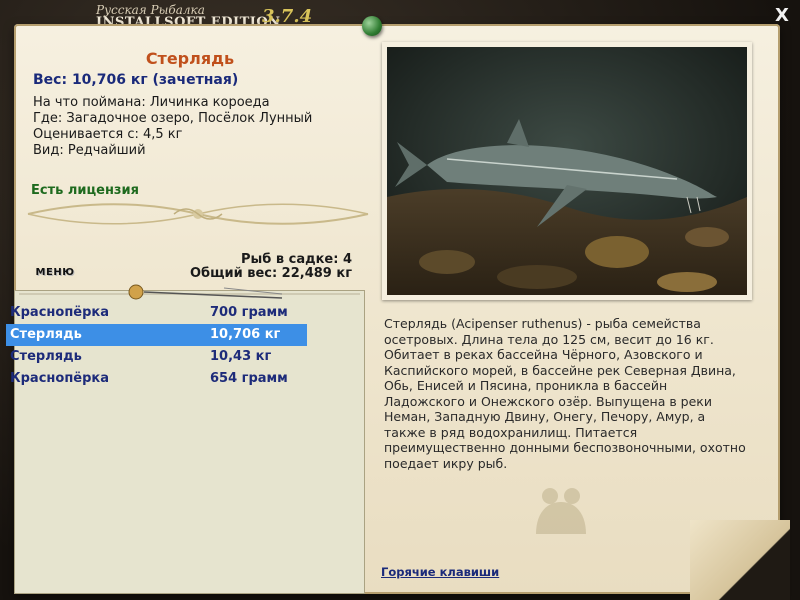 This screenshot has width=800, height=600. I want to click on close-button: X, so click(782, 16).